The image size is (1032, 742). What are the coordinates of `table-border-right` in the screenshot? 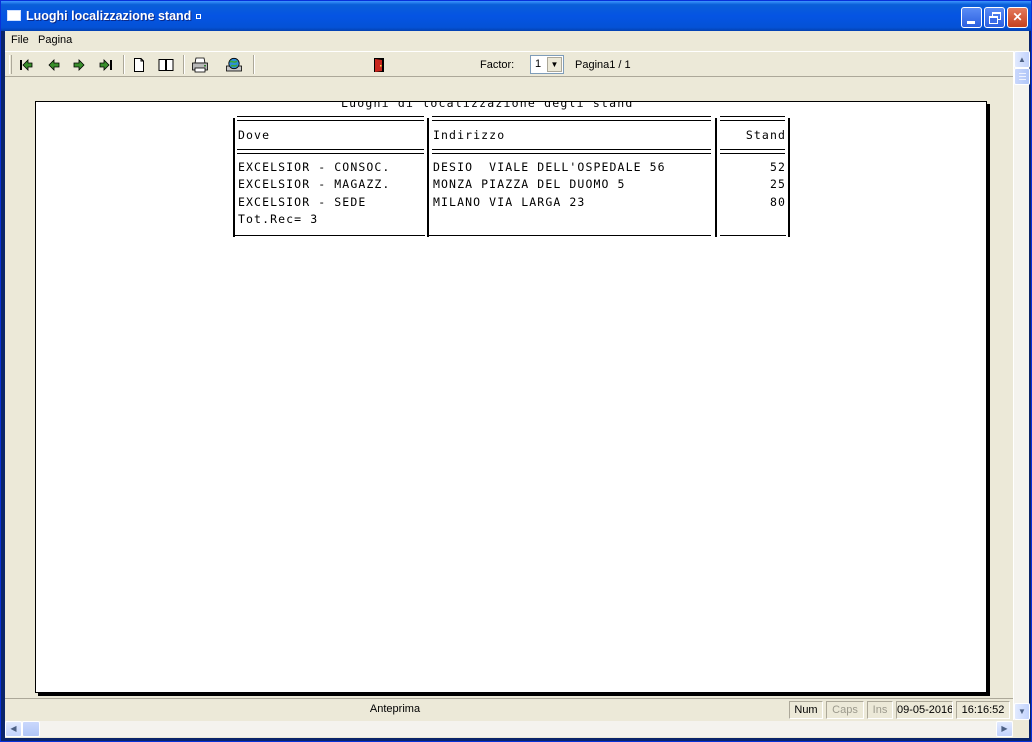 It's located at (789, 177).